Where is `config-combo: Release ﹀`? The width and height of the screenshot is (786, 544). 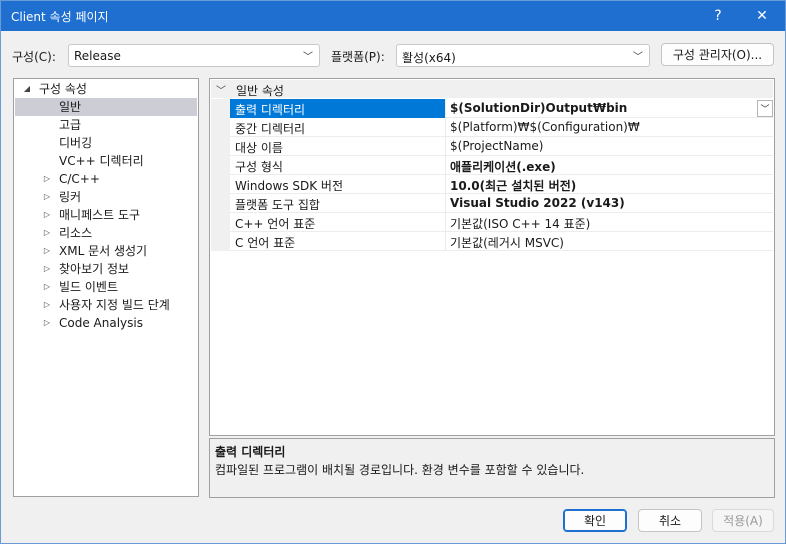
config-combo: Release ﹀ is located at coordinates (194, 55).